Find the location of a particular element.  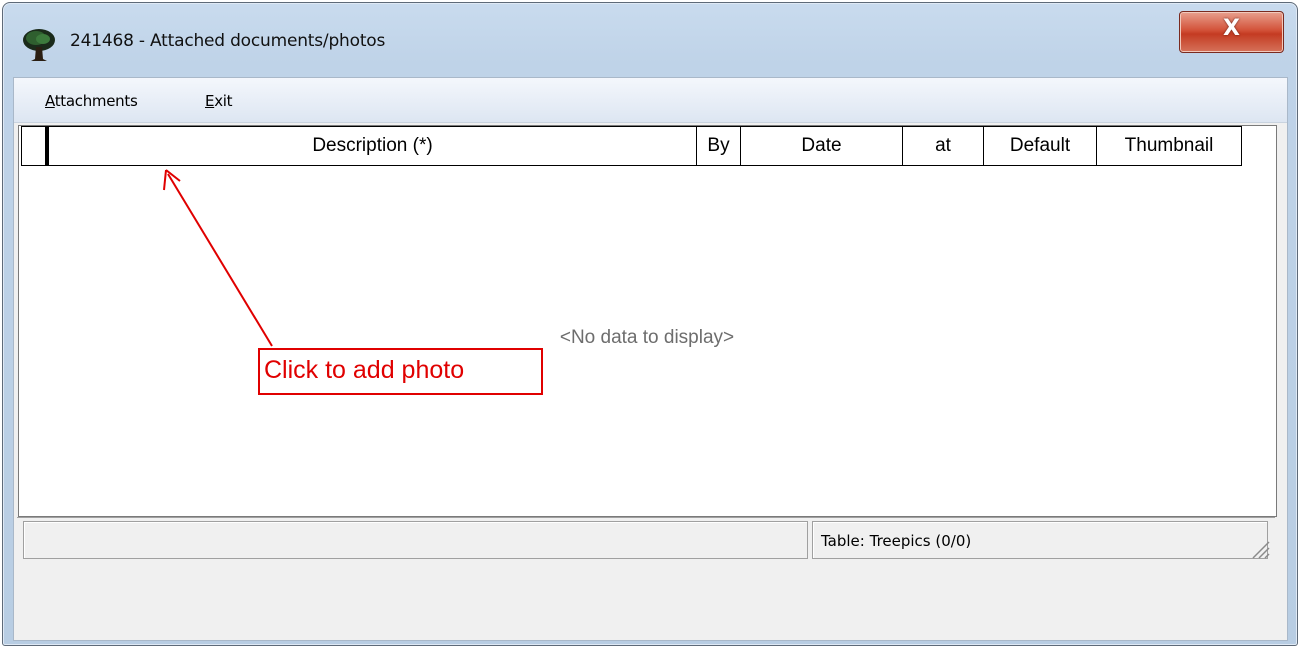

menu-attachments: Attachments is located at coordinates (91, 101).